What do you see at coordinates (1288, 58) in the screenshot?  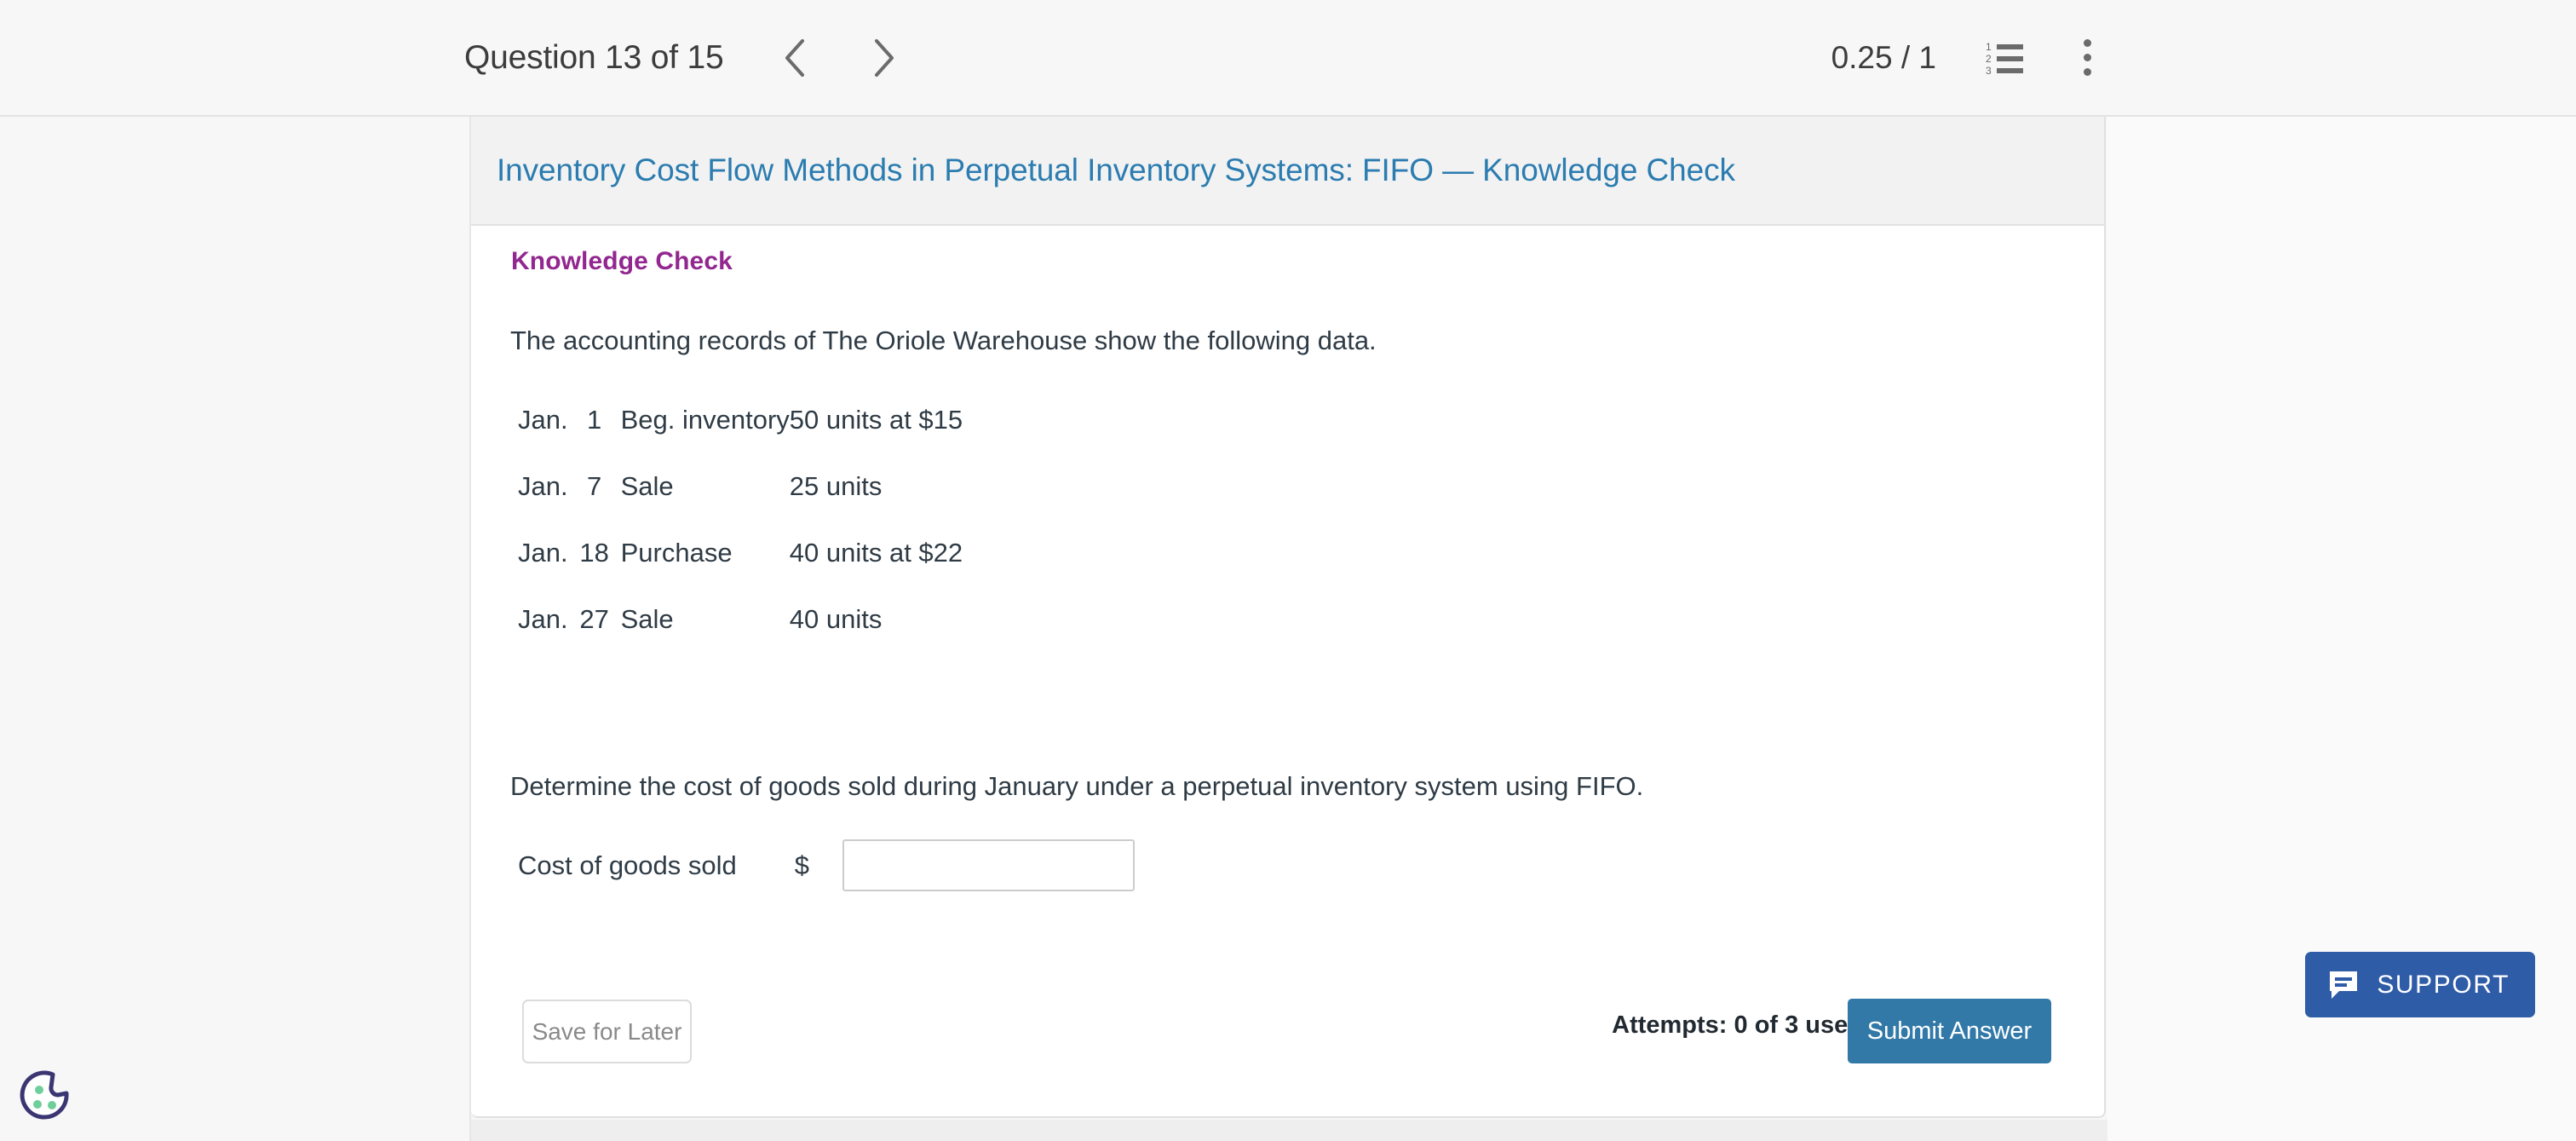 I see `top-bar: Question 13 of 15 0.25 / 1 1 2 3` at bounding box center [1288, 58].